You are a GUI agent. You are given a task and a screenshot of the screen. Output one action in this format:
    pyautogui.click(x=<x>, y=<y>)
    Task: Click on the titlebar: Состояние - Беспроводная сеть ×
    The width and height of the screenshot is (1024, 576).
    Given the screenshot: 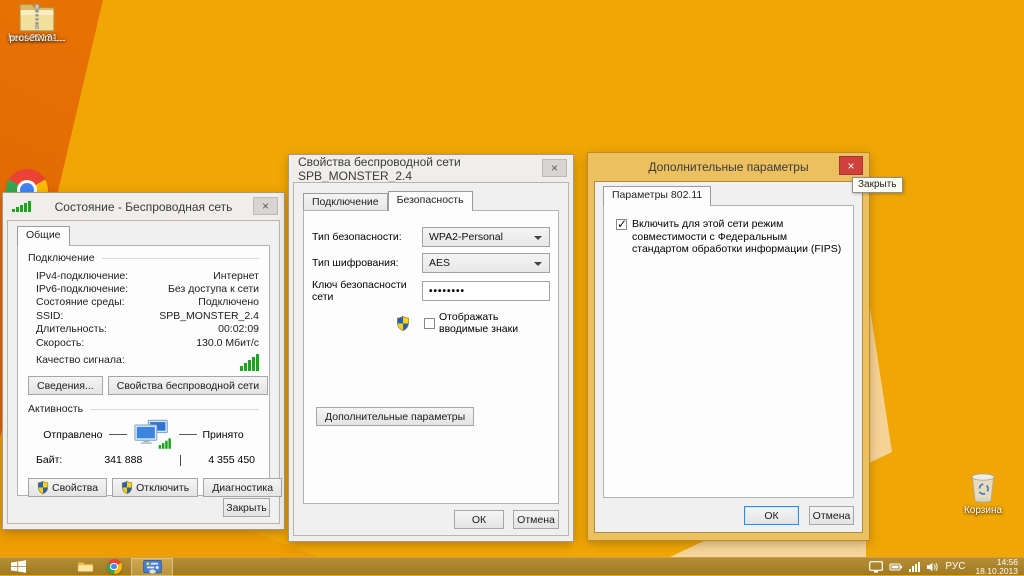 What is the action you would take?
    pyautogui.click(x=143, y=206)
    